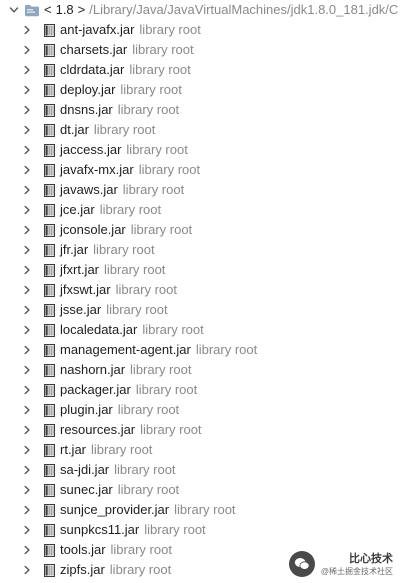  Describe the element at coordinates (97, 169) in the screenshot. I see `jar-name: javafx-mx.jar` at that location.